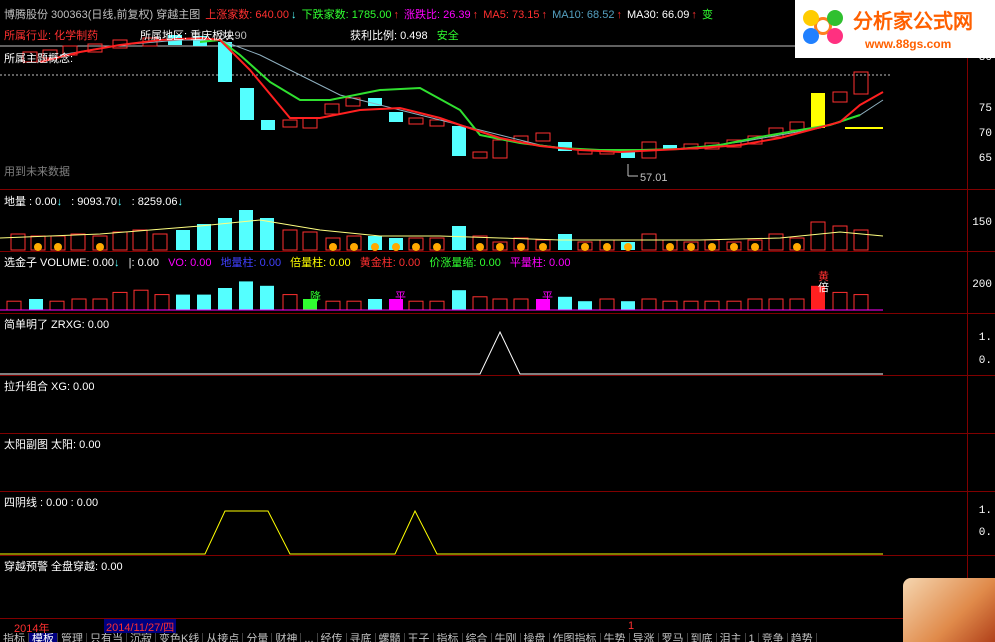 The width and height of the screenshot is (995, 642). What do you see at coordinates (247, 15) in the screenshot?
I see `up-count: 上涨家数: 640.00` at bounding box center [247, 15].